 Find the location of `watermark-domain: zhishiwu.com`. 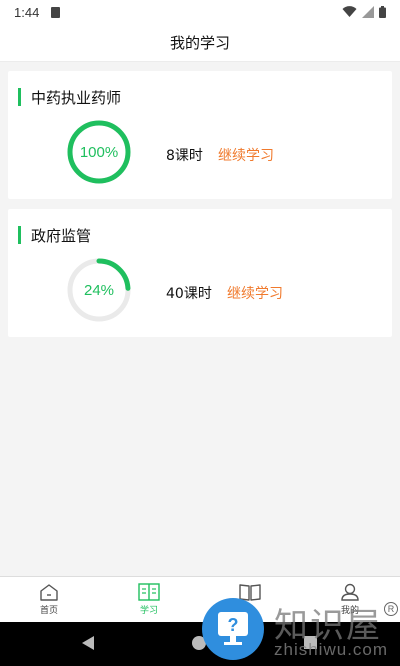

watermark-domain: zhishiwu.com is located at coordinates (331, 649).